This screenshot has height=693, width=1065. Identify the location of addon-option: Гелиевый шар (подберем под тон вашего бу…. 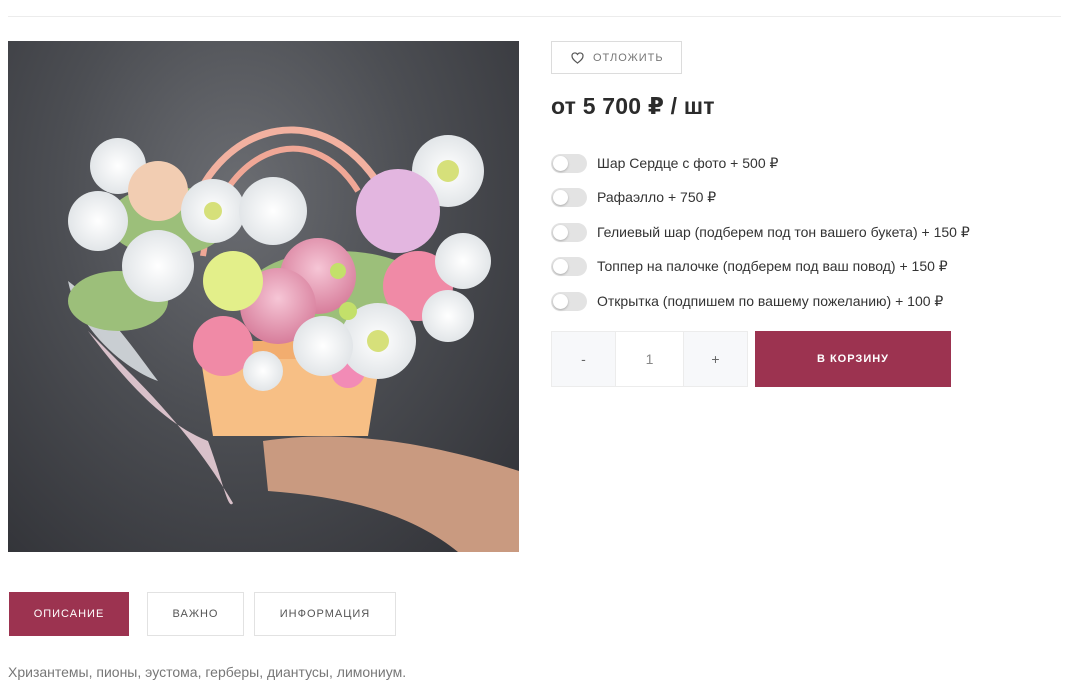
(801, 232).